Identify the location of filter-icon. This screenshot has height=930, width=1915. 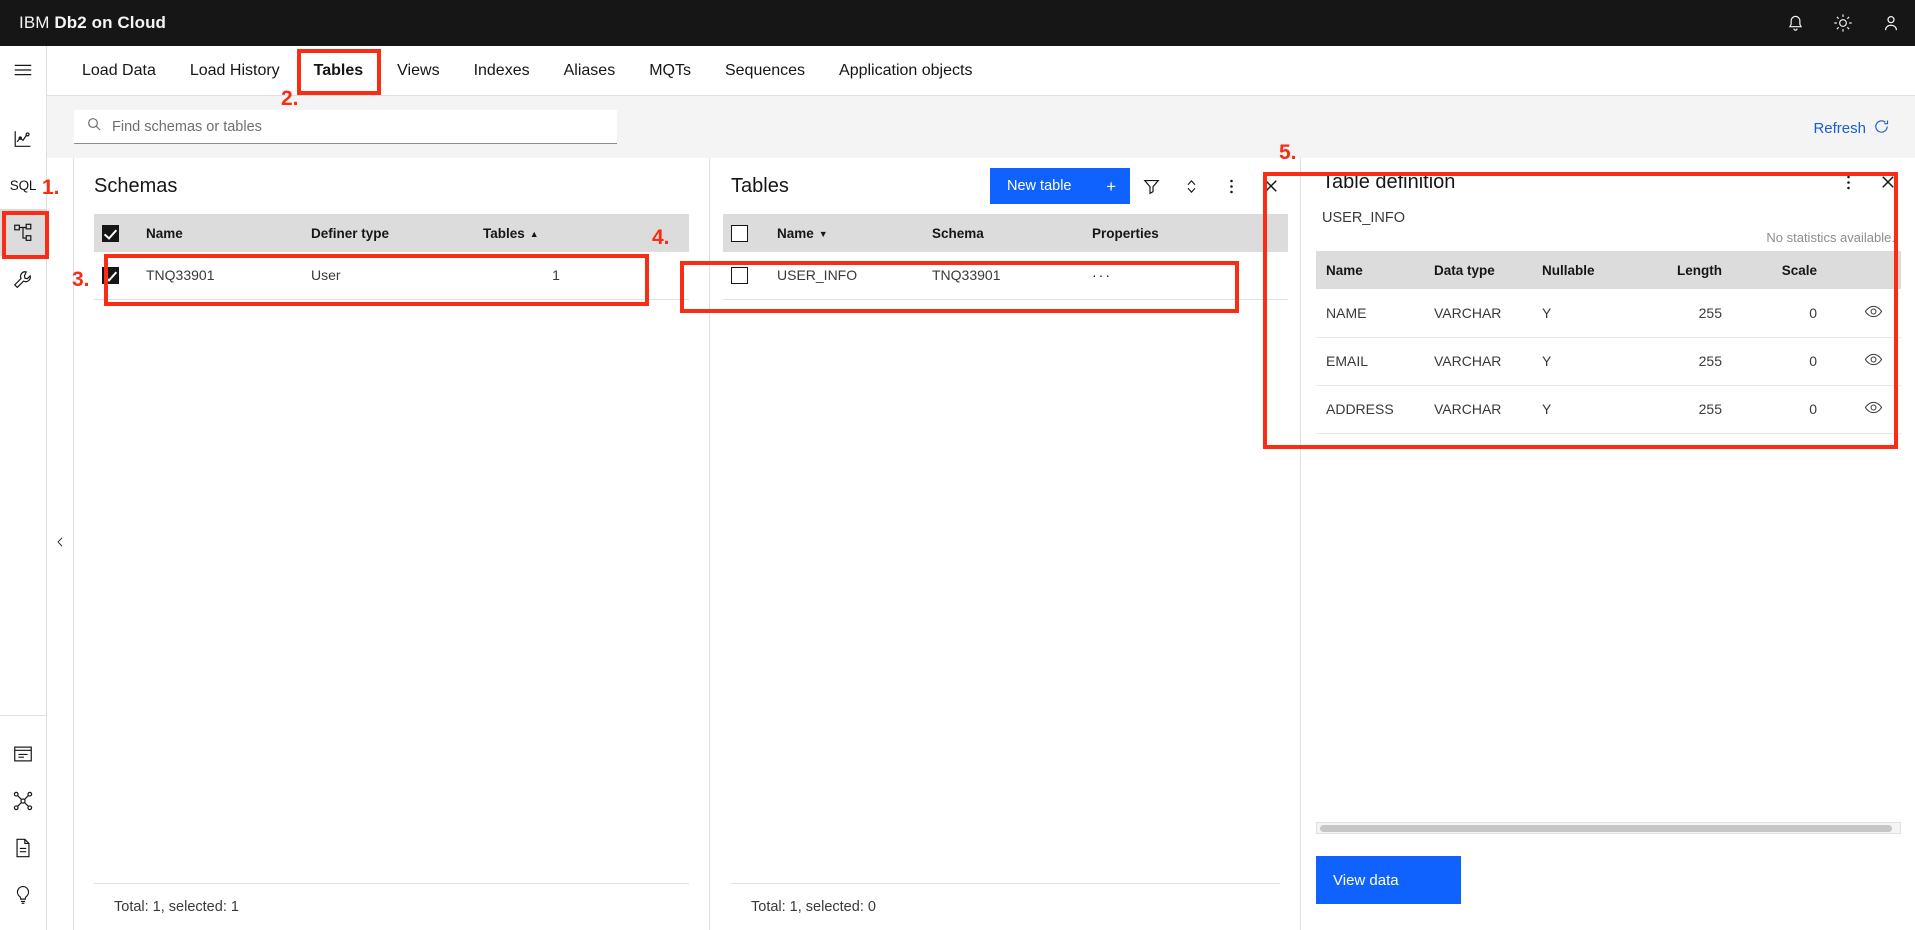
(1151, 186).